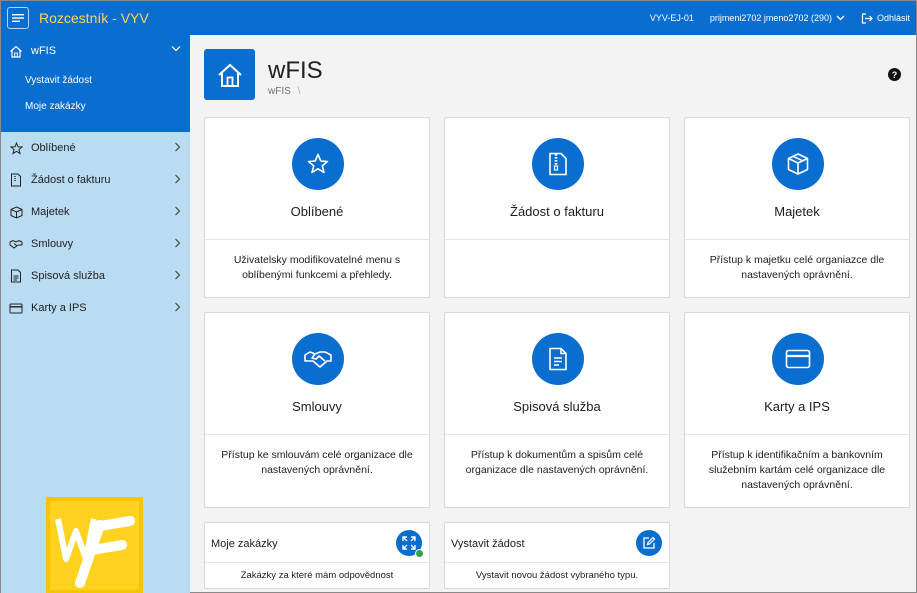 This screenshot has height=593, width=917. Describe the element at coordinates (797, 211) in the screenshot. I see `card-title: Majetek` at that location.